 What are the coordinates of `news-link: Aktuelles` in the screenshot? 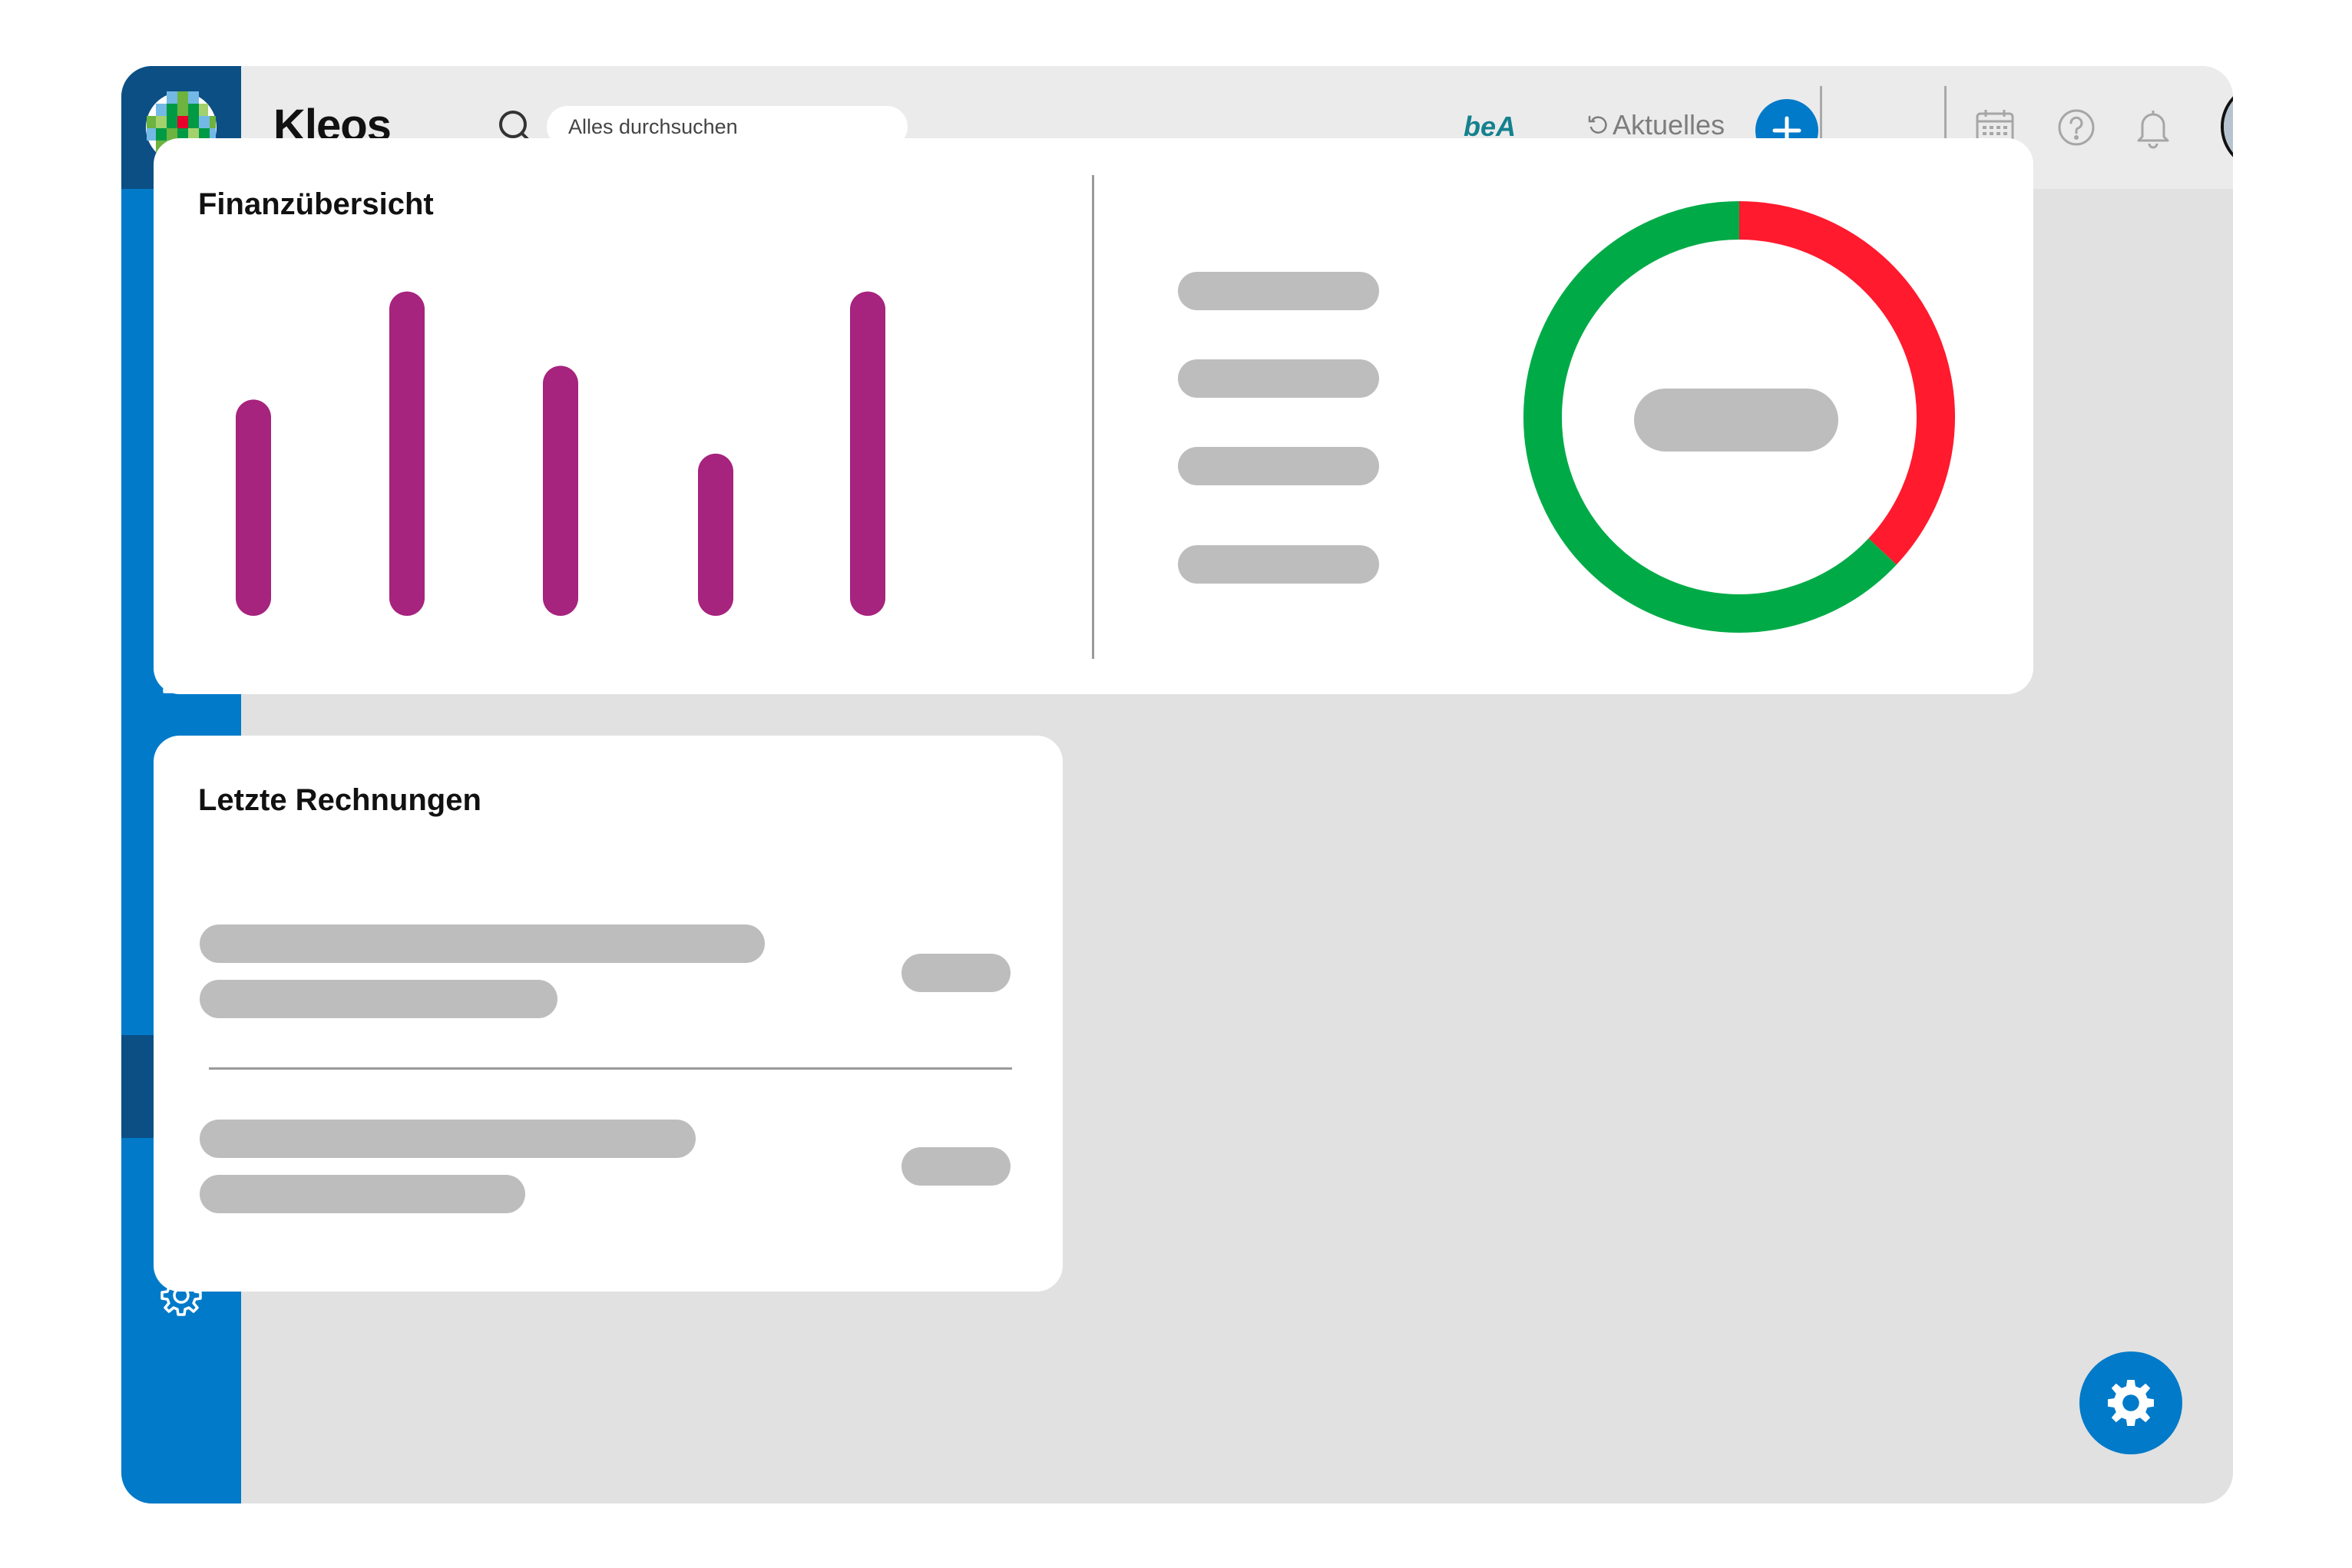 It's located at (1656, 125).